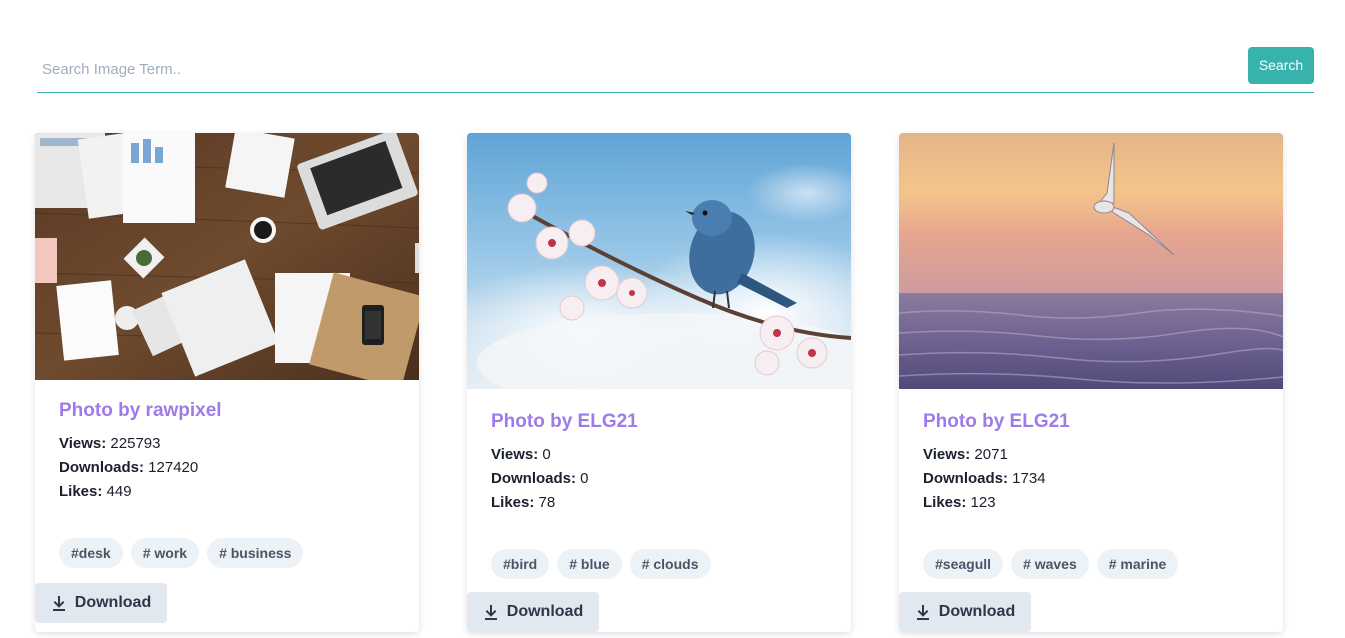 The image size is (1345, 638). I want to click on views-stat: Views: 225793, so click(110, 443).